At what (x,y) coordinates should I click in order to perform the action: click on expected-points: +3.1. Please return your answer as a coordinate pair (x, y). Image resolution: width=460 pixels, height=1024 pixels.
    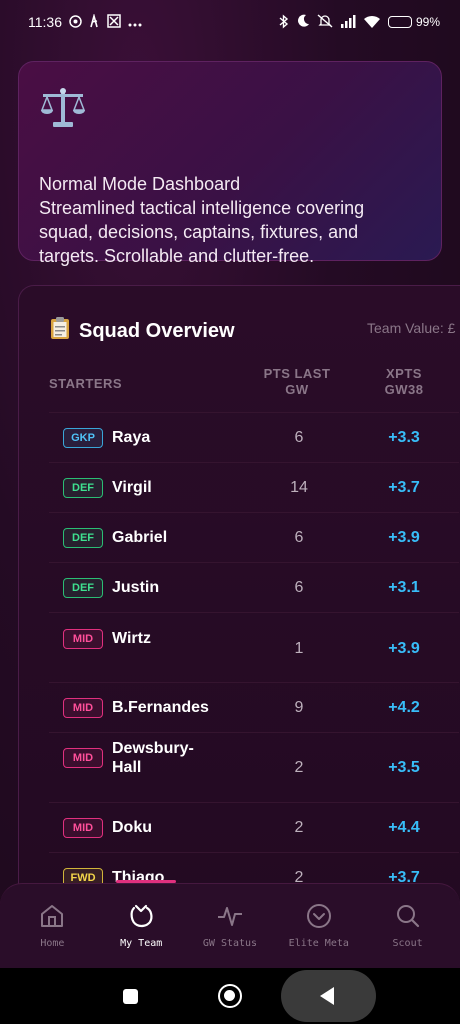
    Looking at the image, I should click on (404, 587).